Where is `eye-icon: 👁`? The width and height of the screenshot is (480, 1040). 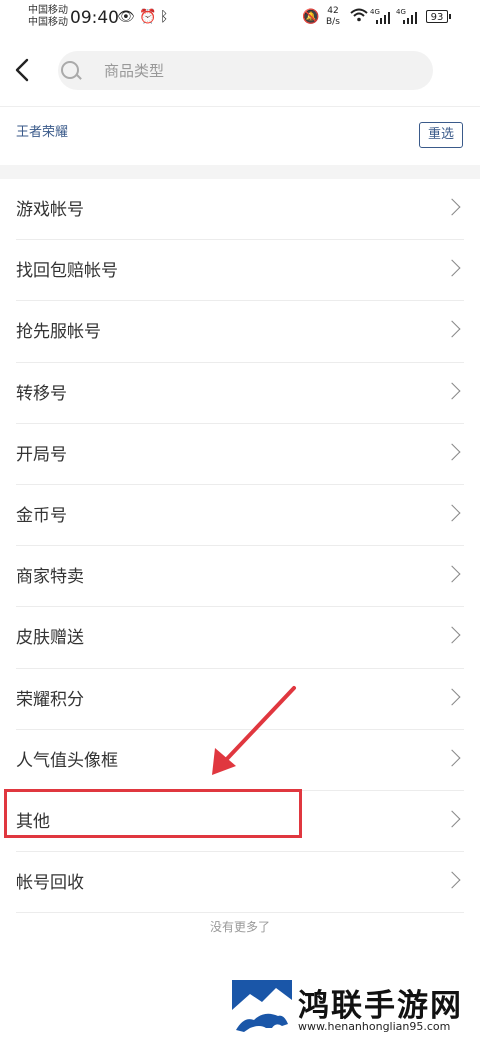 eye-icon: 👁 is located at coordinates (126, 17).